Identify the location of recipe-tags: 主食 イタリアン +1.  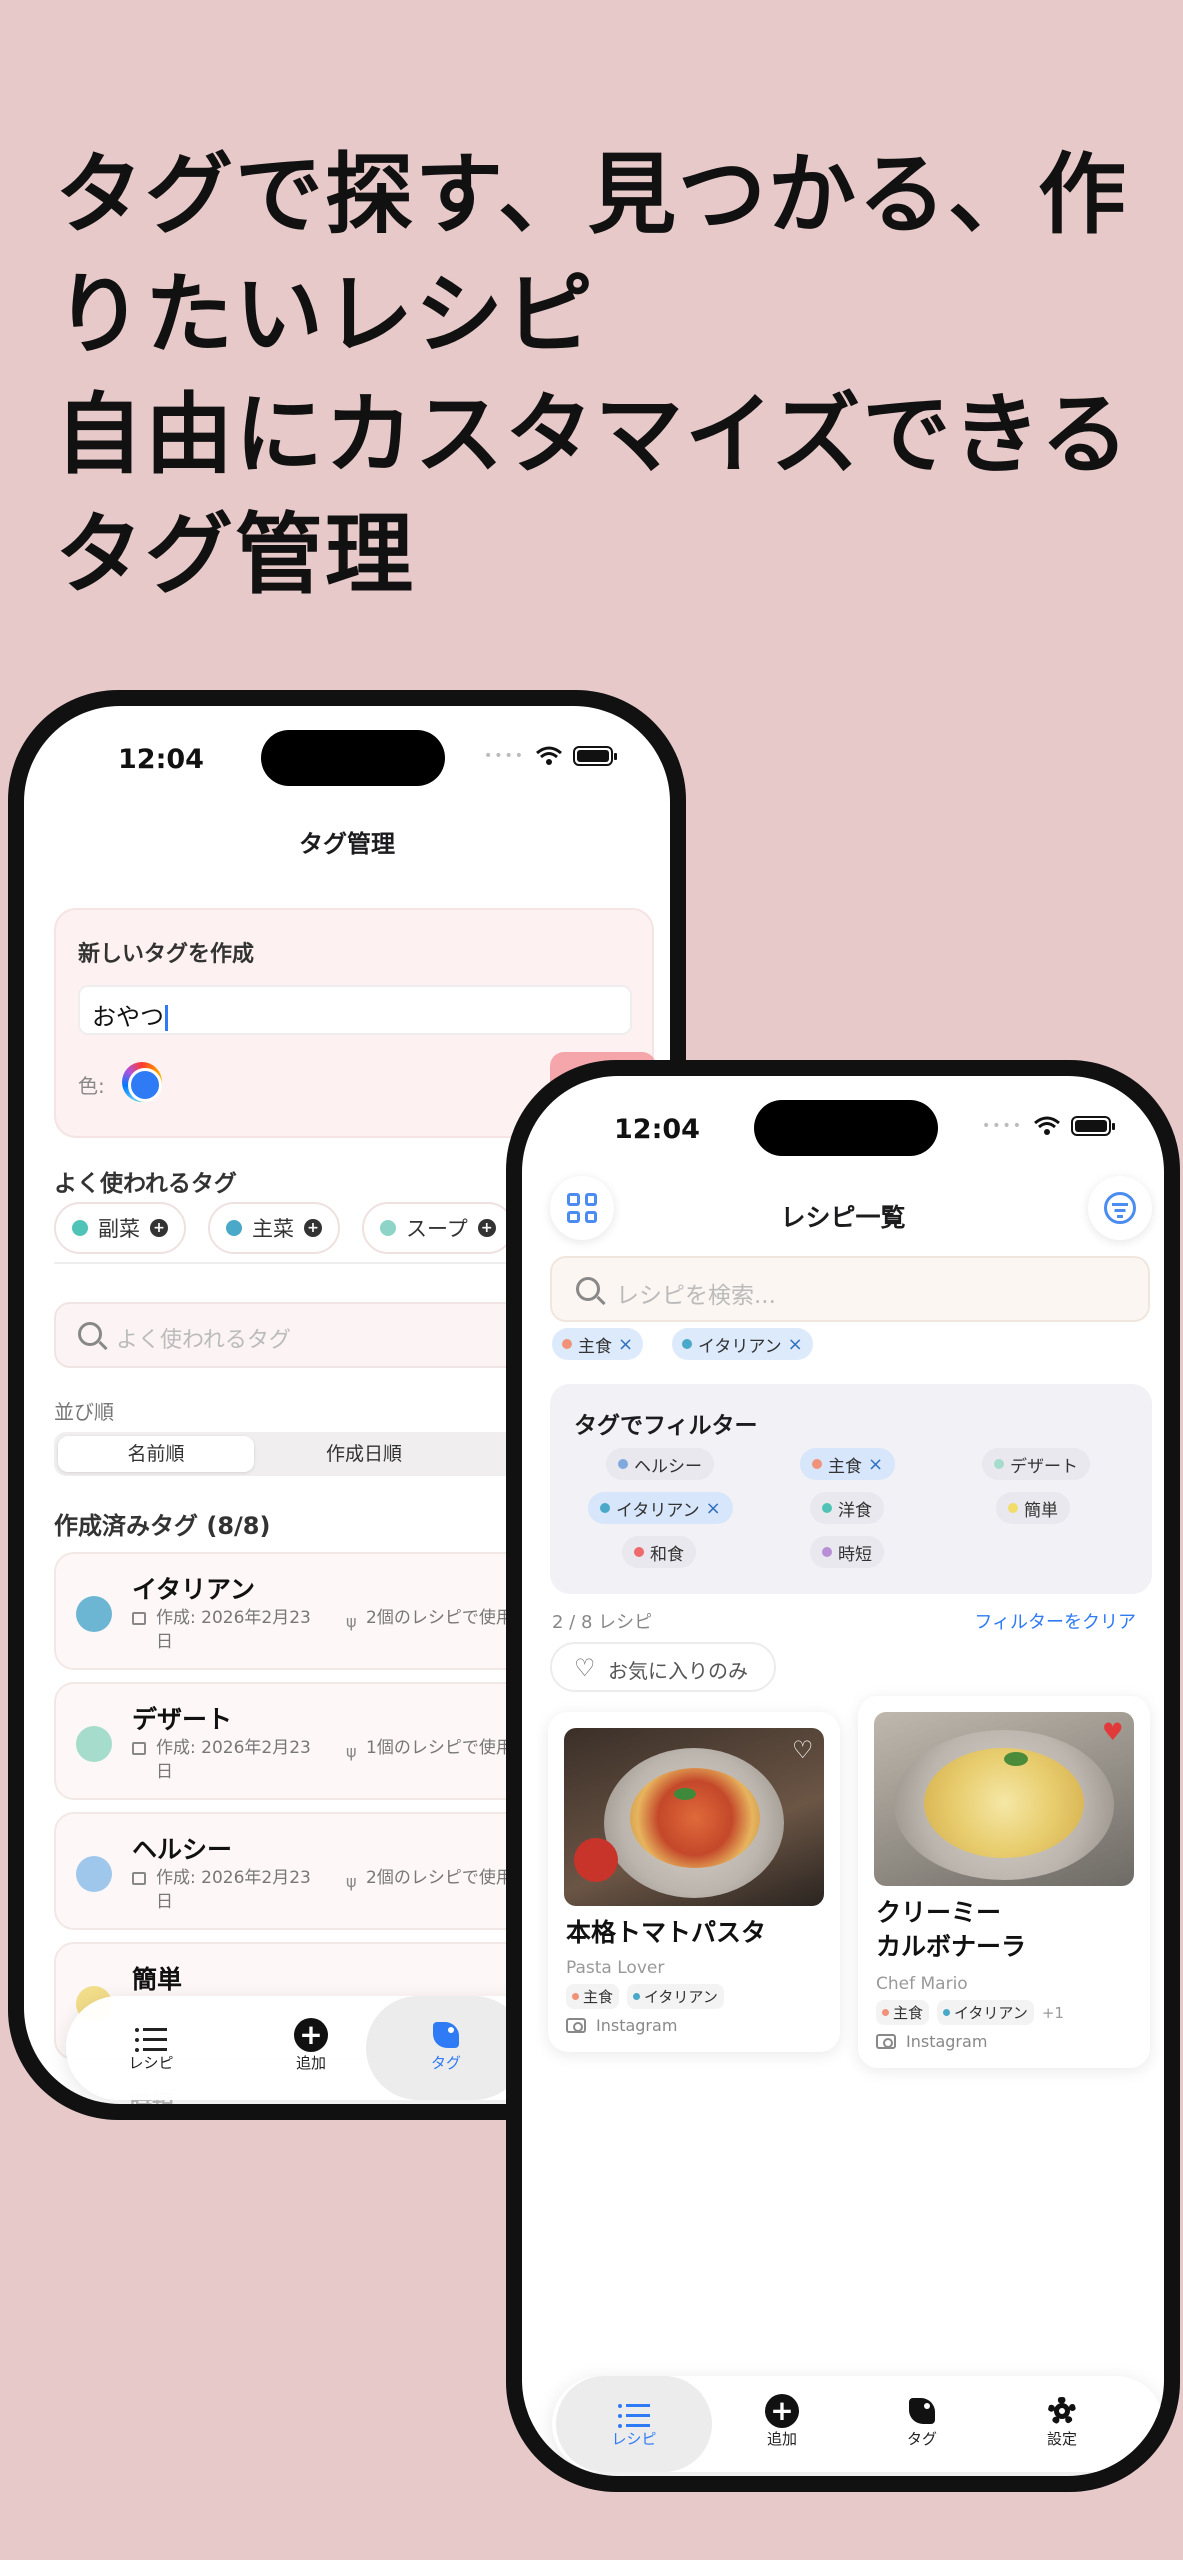
(970, 2012).